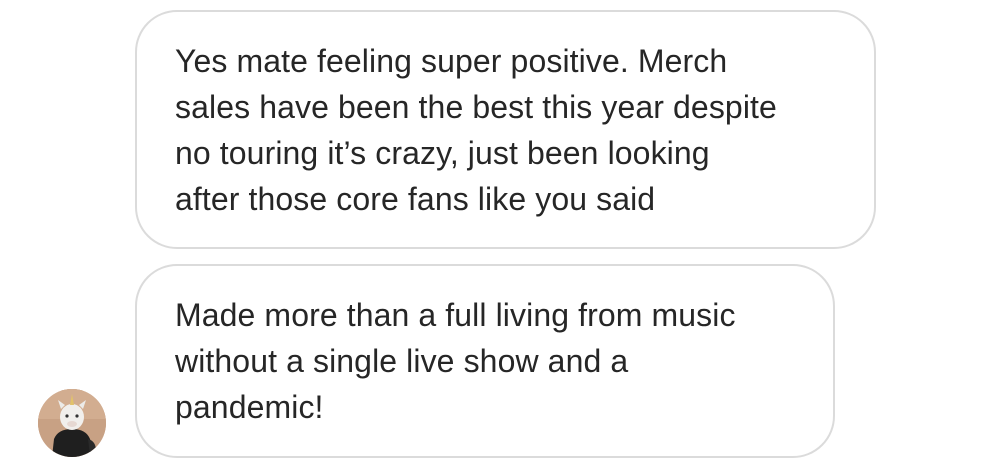  I want to click on message-text-line: no touring it’s crazy, just been looking, so click(442, 153).